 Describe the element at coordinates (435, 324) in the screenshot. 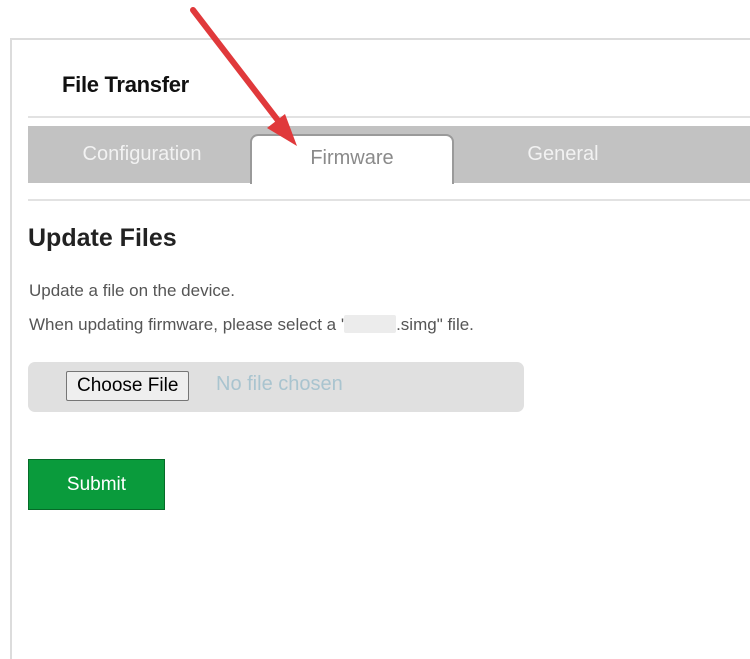

I see `description-suffix: .simg" file.` at that location.